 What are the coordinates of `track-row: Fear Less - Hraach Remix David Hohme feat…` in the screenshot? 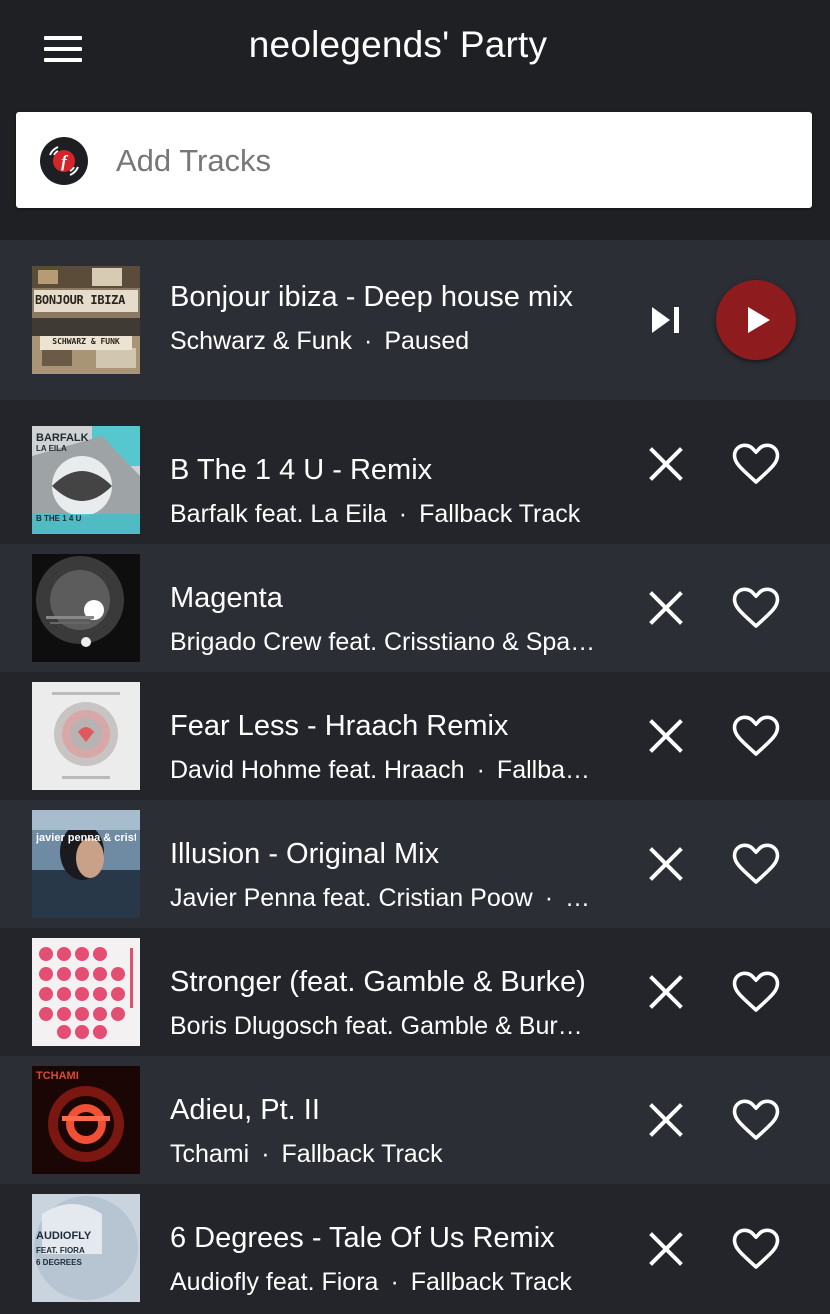 It's located at (415, 736).